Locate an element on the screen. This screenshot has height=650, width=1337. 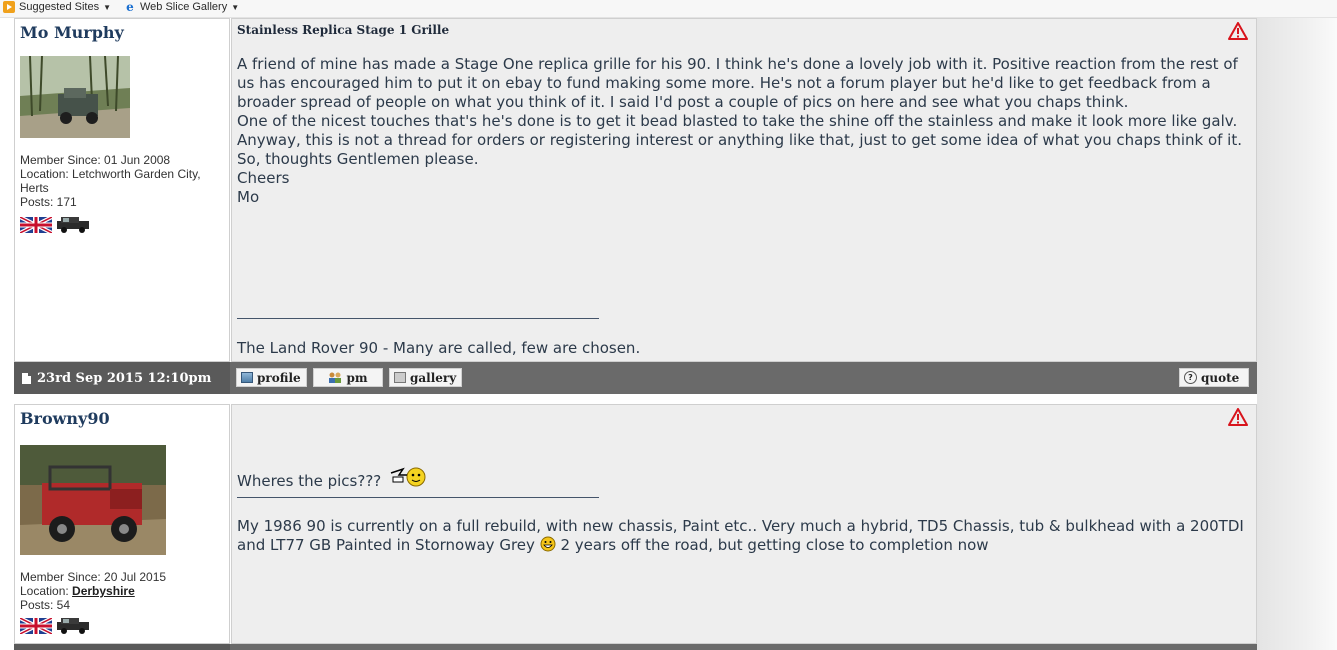
post-body: Wheres the pics??? is located at coordinates (744, 477).